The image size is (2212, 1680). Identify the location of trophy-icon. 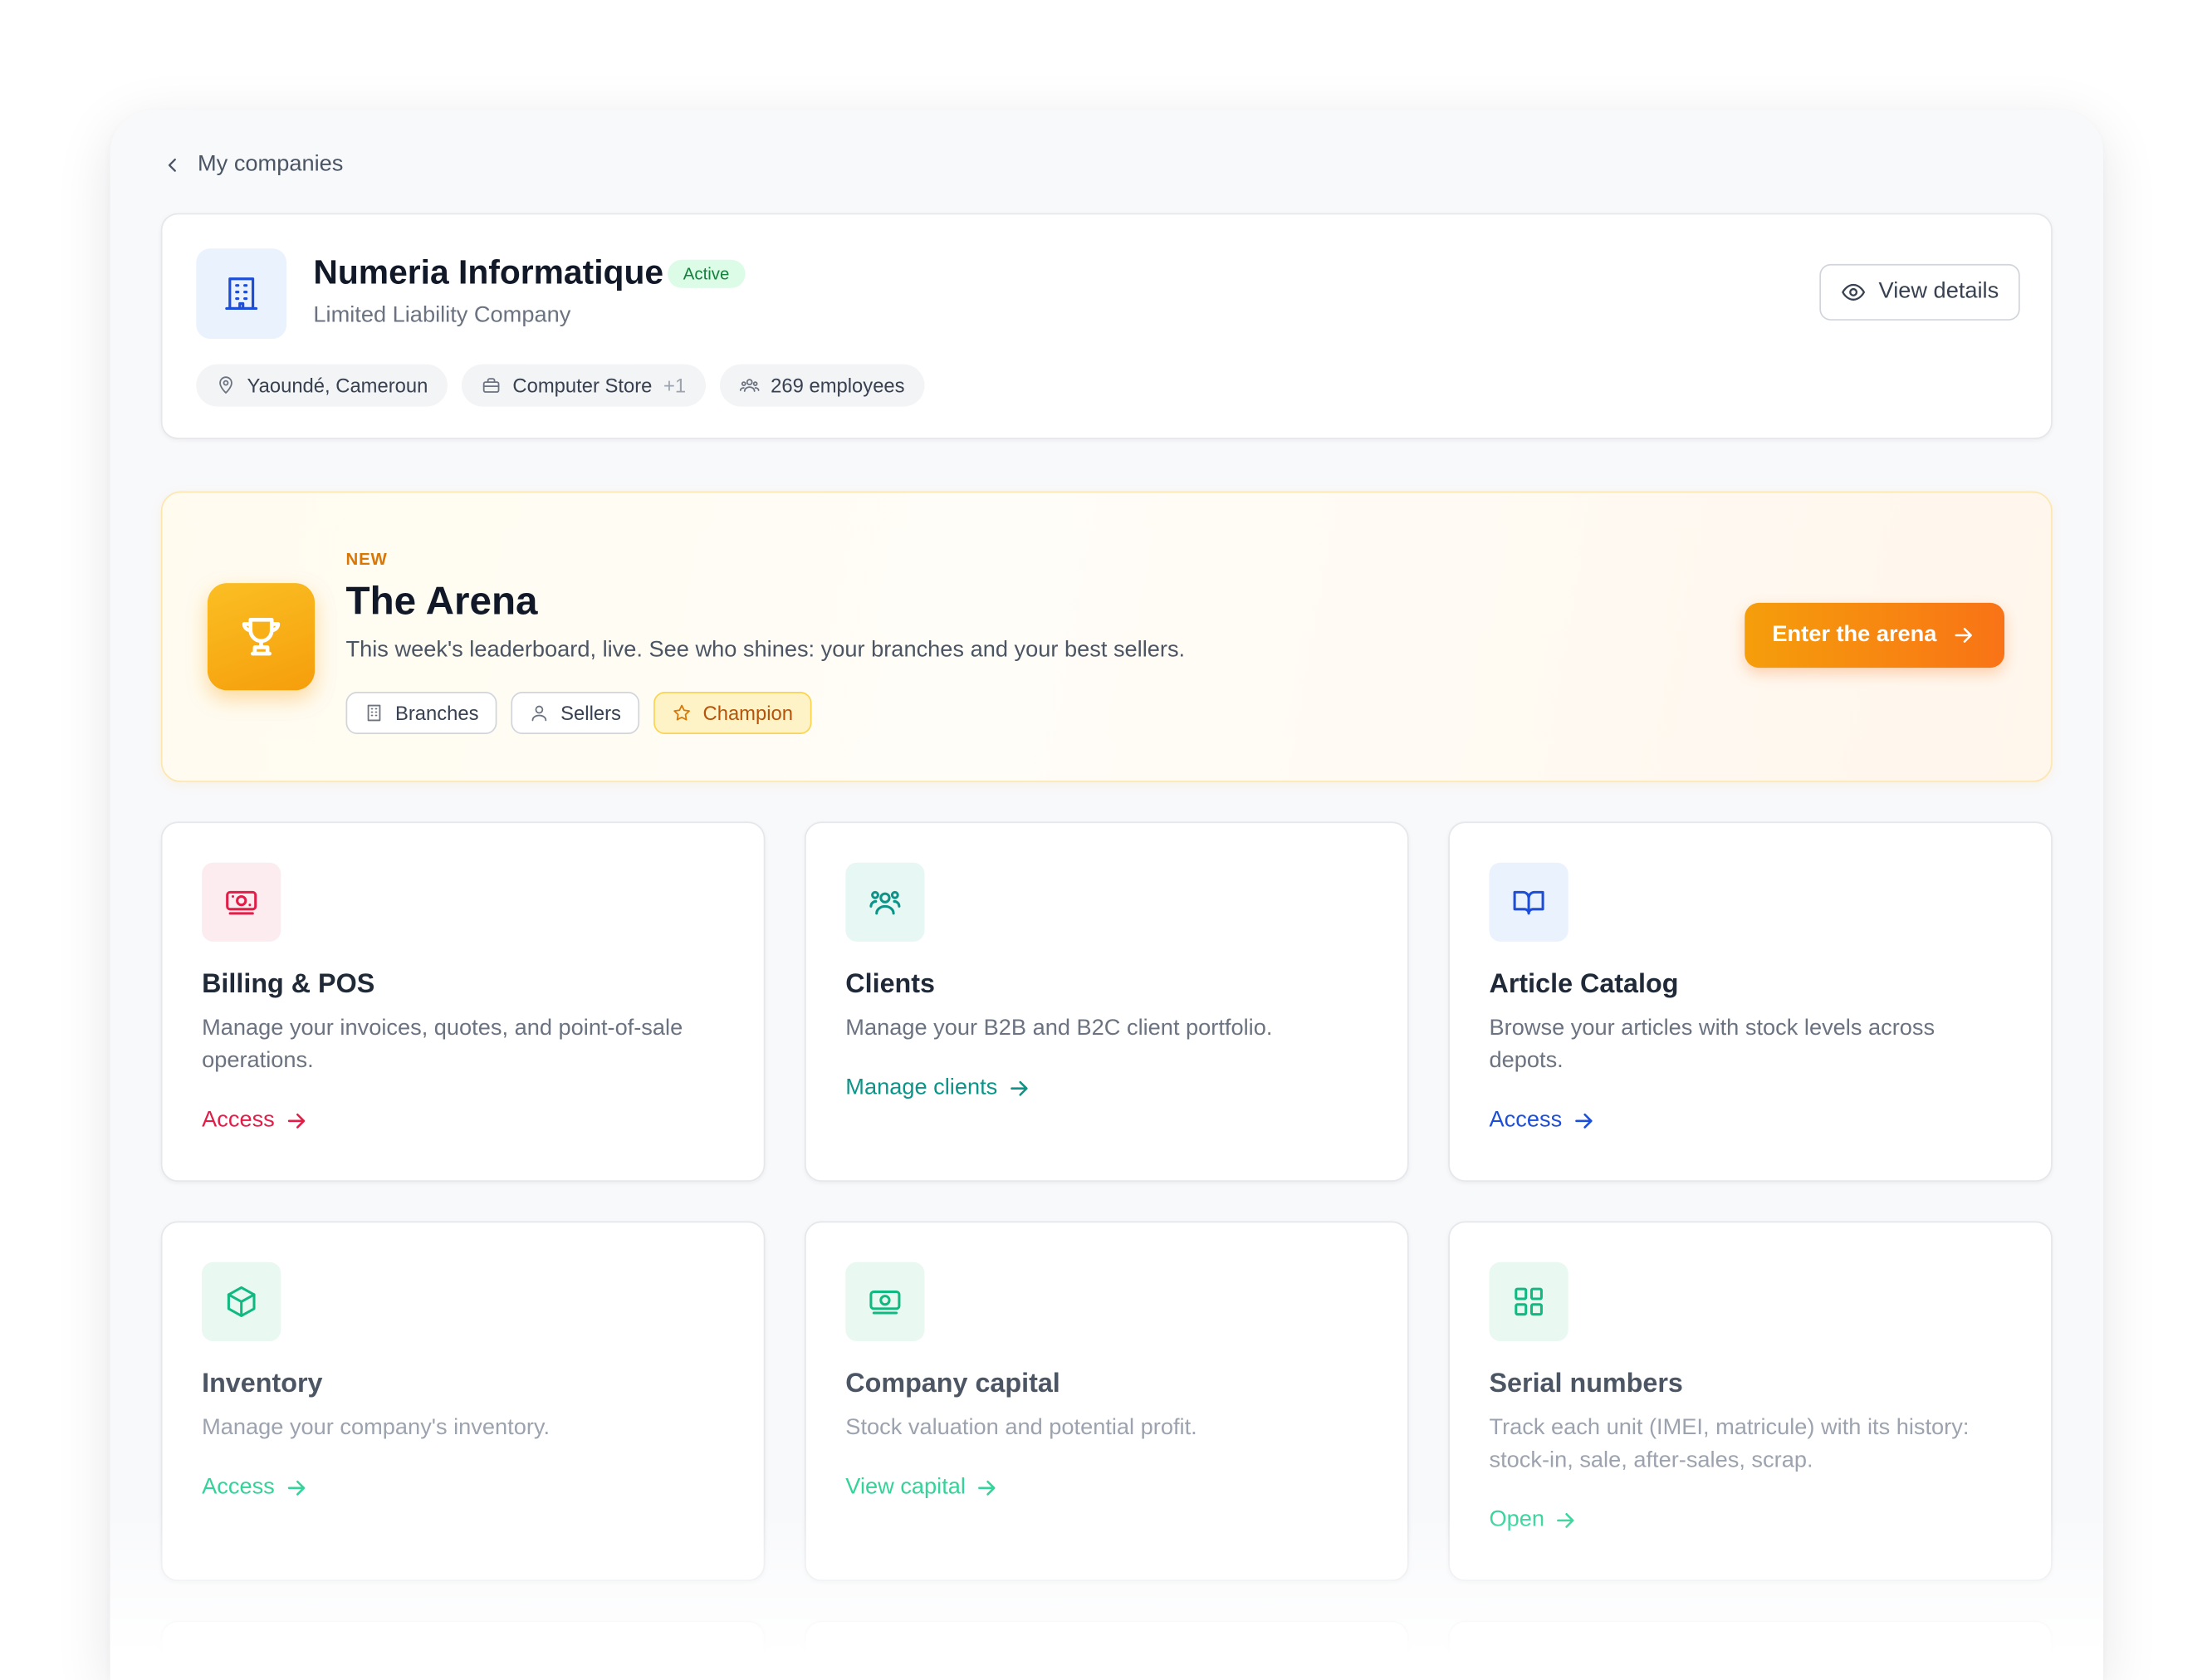
(261, 637).